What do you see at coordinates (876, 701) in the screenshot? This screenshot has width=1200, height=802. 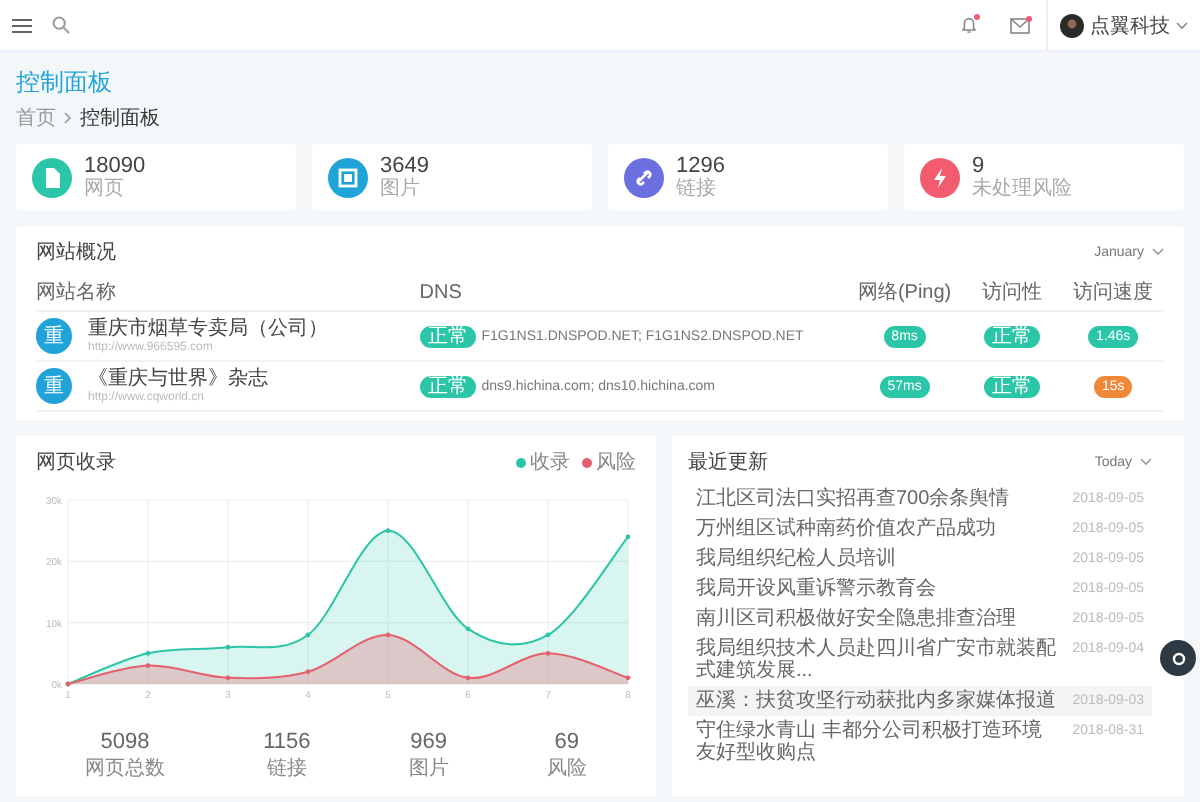 I see `update-title: 巫溪：扶贫攻坚行动获批内多家媒体报道` at bounding box center [876, 701].